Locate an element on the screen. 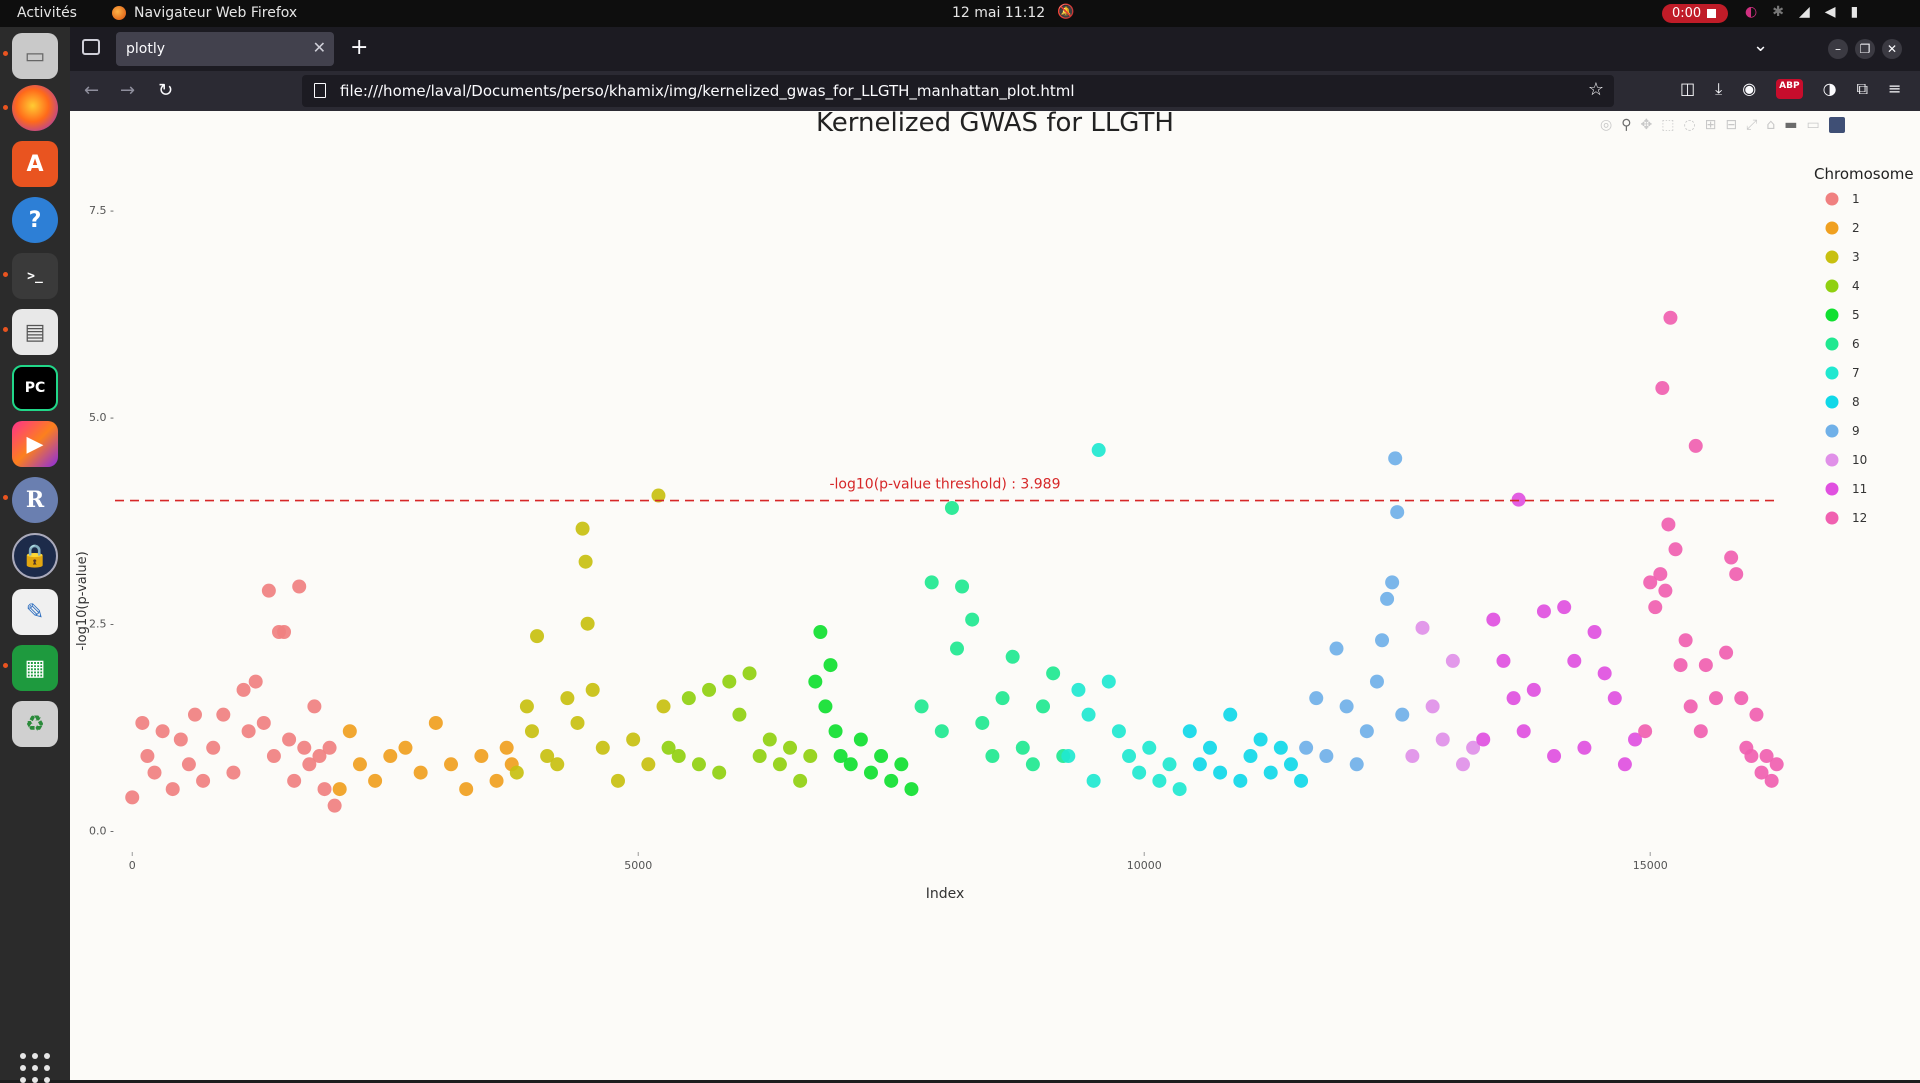 This screenshot has width=1920, height=1083. spreadsheet-icon: ▦ is located at coordinates (35, 668).